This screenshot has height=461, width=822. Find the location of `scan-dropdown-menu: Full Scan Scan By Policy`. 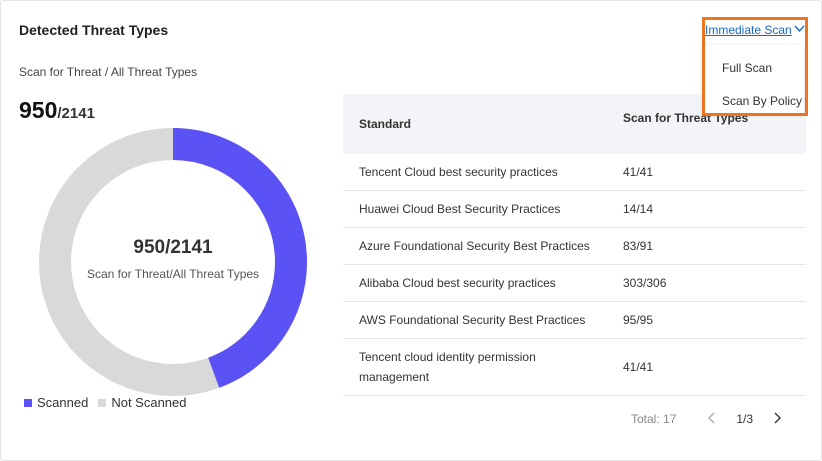

scan-dropdown-menu: Full Scan Scan By Policy is located at coordinates (753, 79).